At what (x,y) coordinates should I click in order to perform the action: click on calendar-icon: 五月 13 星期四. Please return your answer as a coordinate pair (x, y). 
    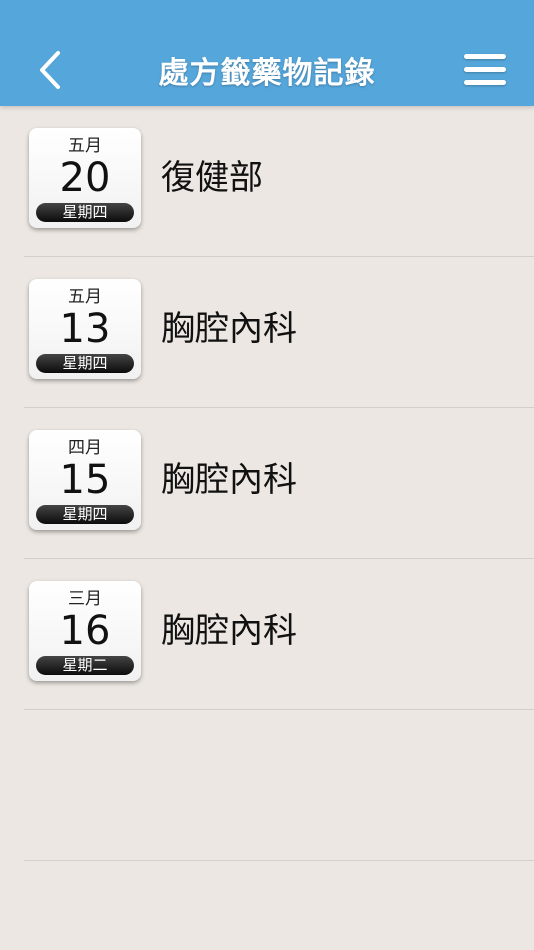
    Looking at the image, I should click on (85, 329).